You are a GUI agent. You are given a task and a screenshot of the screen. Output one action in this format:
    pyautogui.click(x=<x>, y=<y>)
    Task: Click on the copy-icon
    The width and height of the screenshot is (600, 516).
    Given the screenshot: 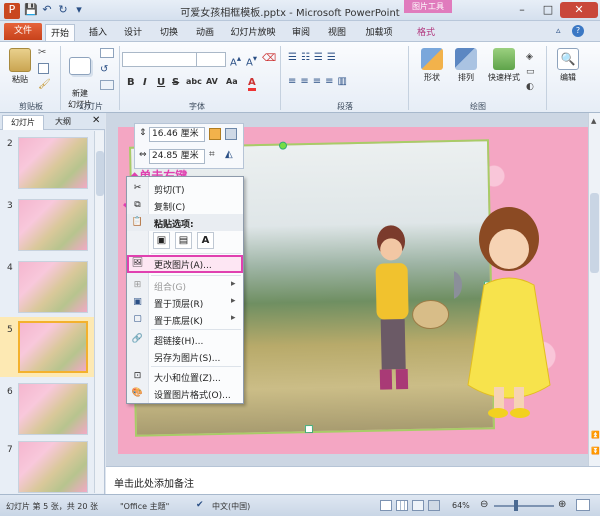 What is the action you would take?
    pyautogui.click(x=43, y=68)
    